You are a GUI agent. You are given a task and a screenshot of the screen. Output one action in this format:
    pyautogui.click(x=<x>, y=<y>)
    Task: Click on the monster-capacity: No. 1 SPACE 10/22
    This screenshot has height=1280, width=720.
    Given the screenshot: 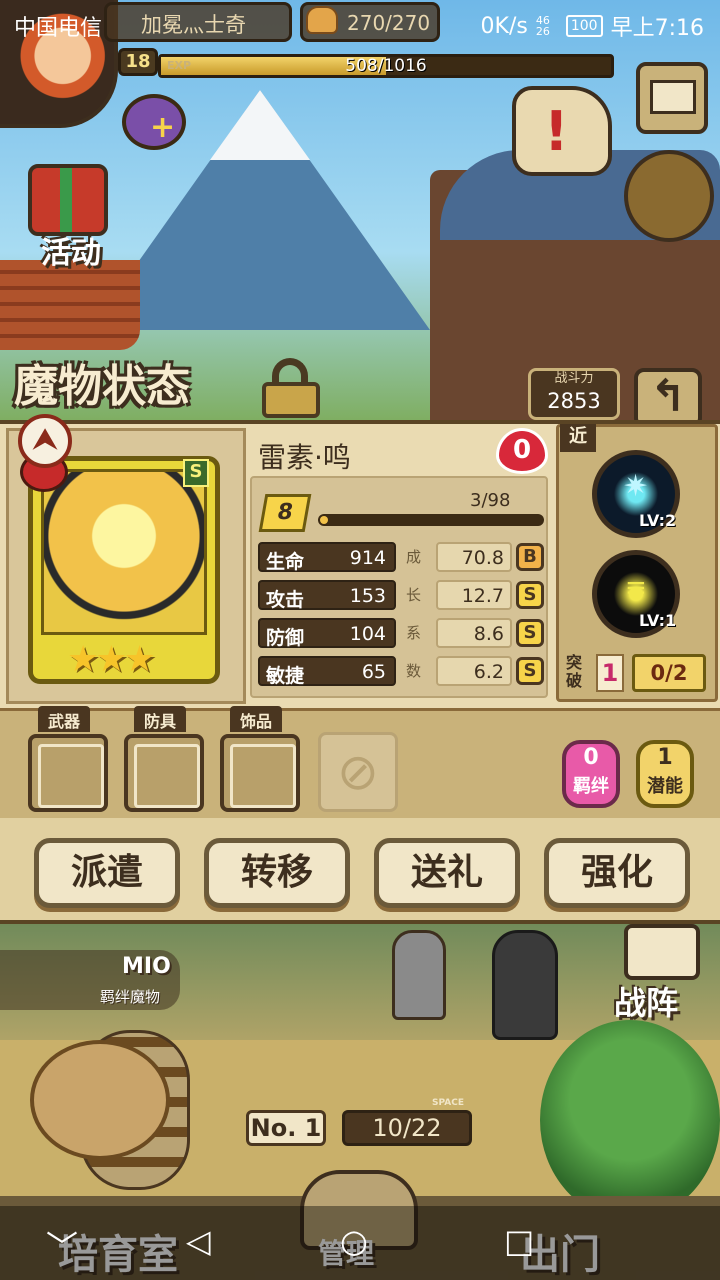 What is the action you would take?
    pyautogui.click(x=361, y=1124)
    